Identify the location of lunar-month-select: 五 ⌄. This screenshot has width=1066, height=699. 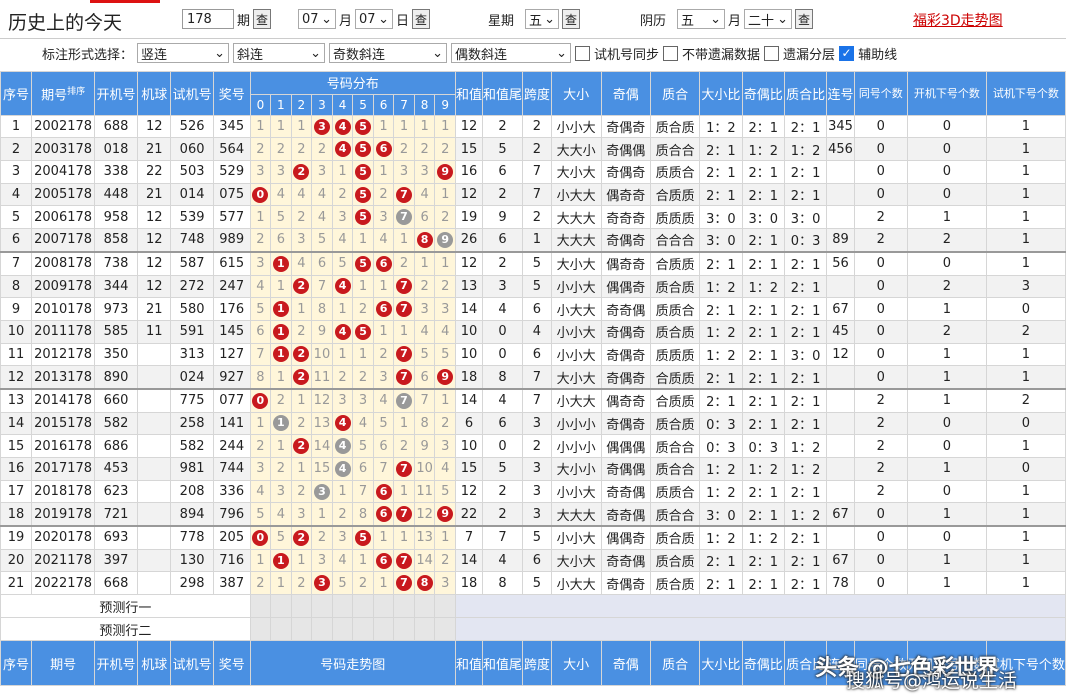
(701, 19).